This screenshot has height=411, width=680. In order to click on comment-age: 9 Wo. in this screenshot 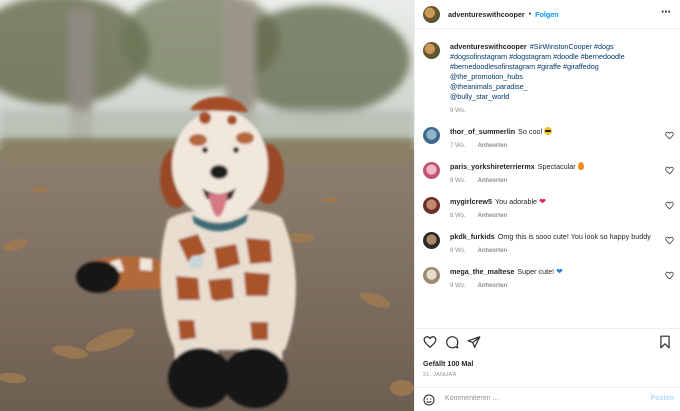, I will do `click(458, 286)`.